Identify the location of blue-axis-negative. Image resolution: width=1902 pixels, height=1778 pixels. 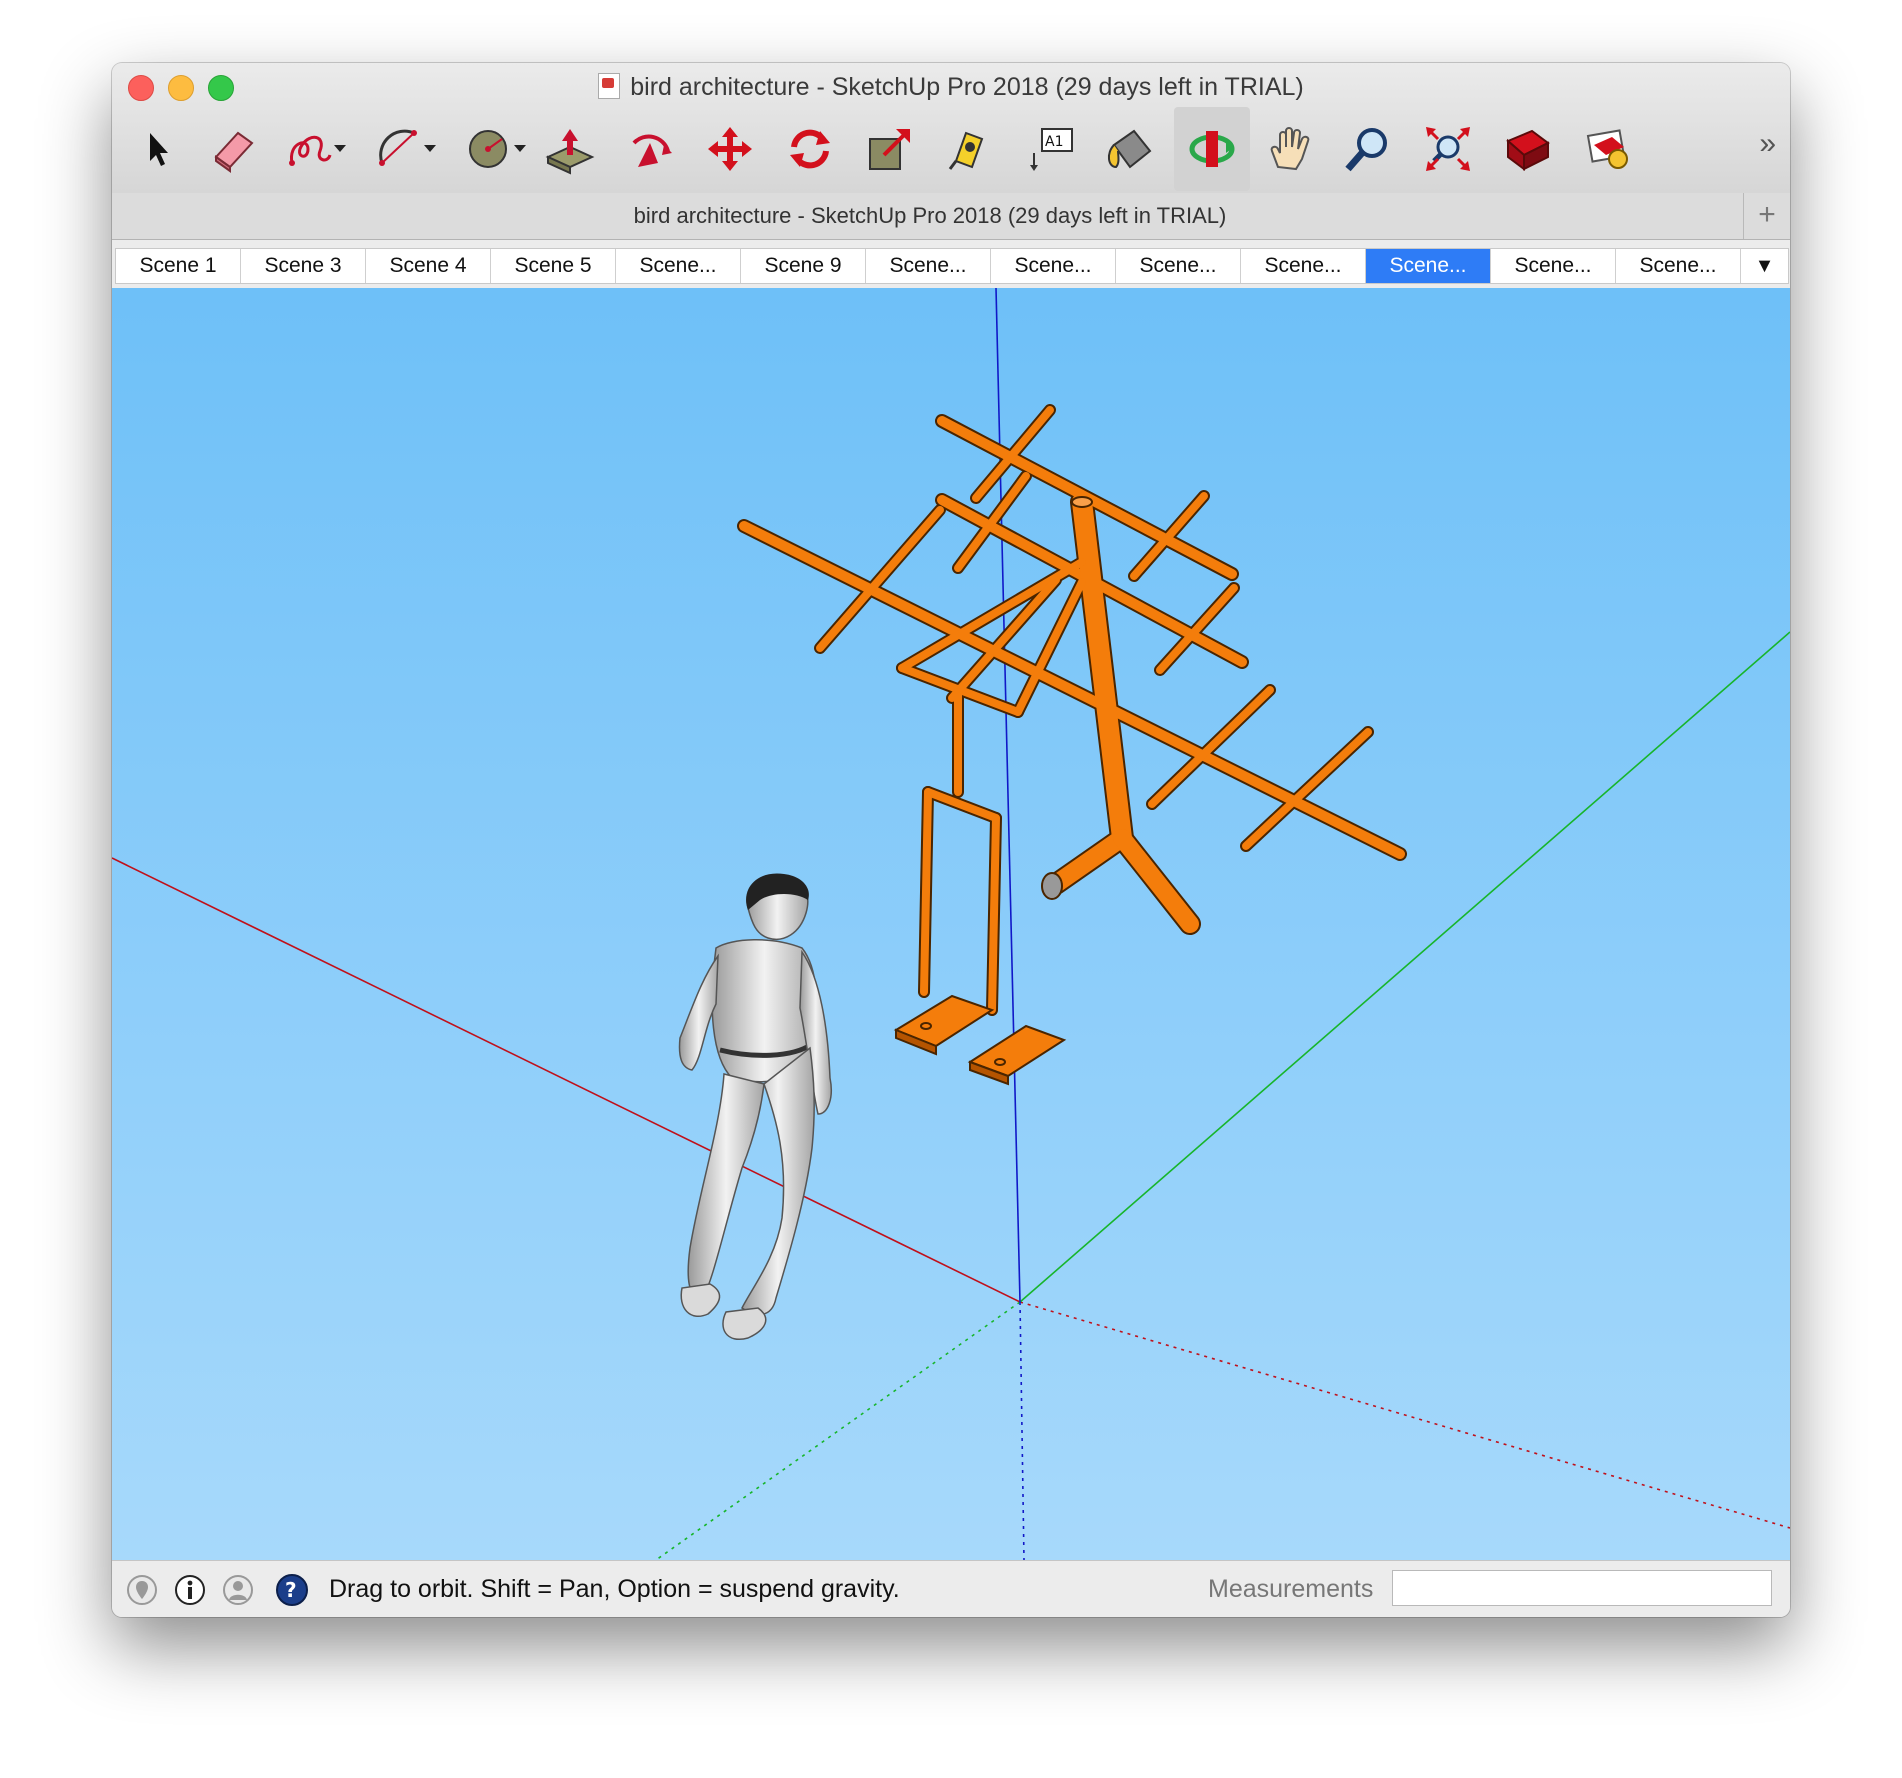
(1022, 1430).